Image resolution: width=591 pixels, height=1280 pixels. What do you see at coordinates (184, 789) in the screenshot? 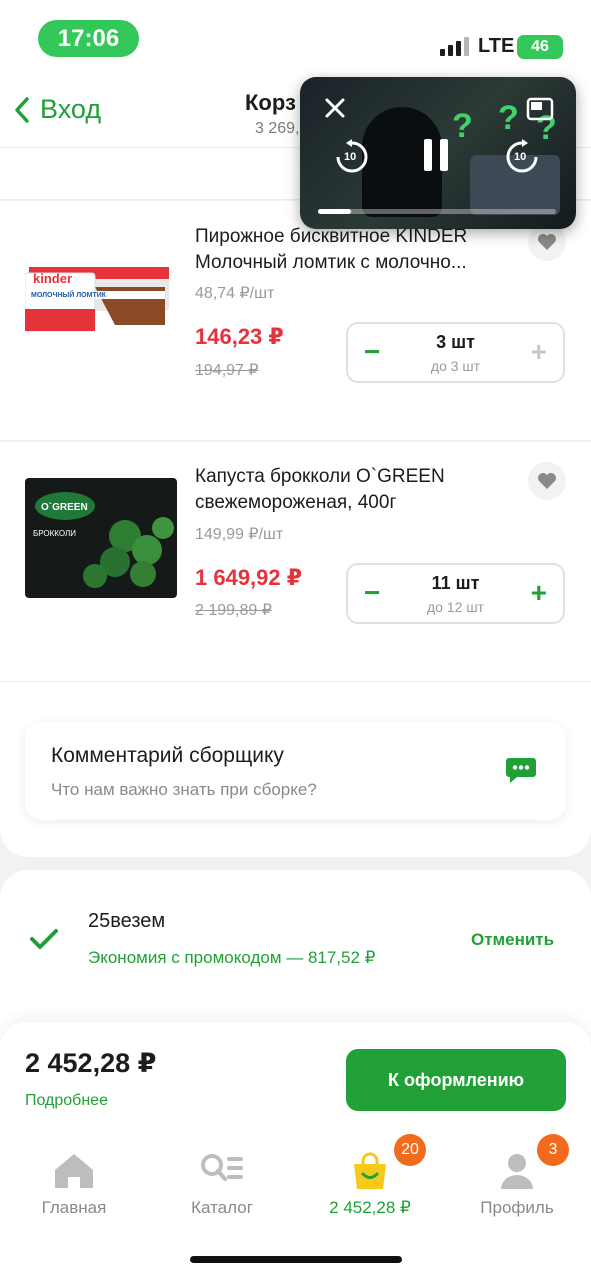
I see `comment-placeholder: Что нам важно знать при сборке?` at bounding box center [184, 789].